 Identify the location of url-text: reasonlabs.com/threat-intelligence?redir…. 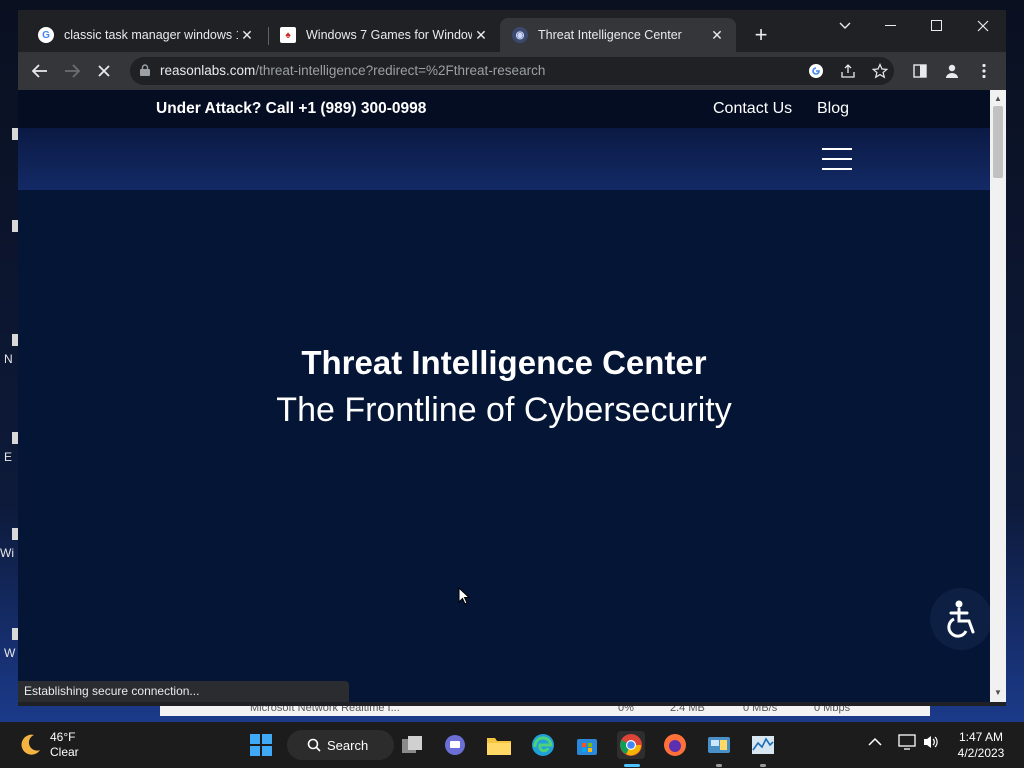
(352, 70).